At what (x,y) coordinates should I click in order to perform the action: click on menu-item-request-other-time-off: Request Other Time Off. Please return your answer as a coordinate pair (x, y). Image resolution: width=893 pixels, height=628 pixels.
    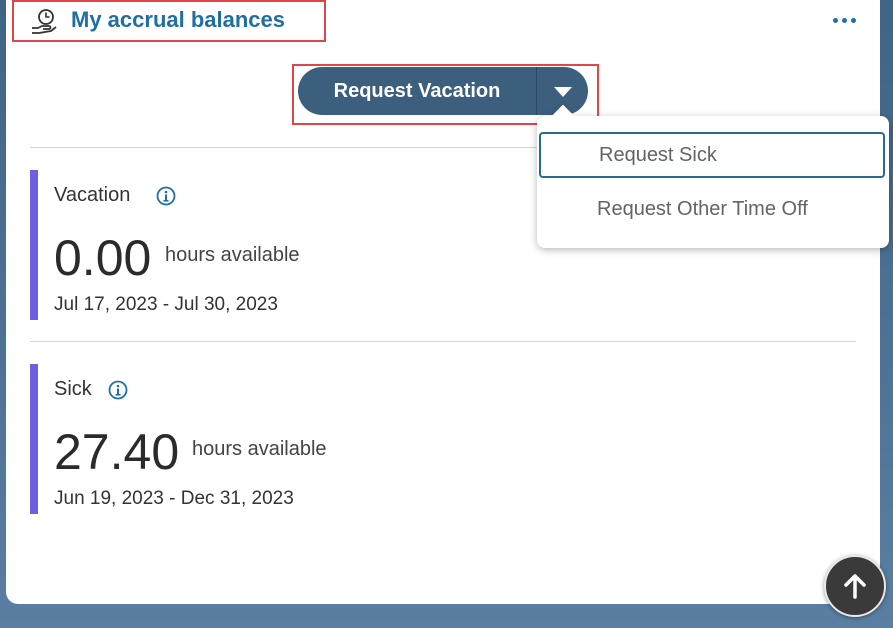
    Looking at the image, I should click on (712, 209).